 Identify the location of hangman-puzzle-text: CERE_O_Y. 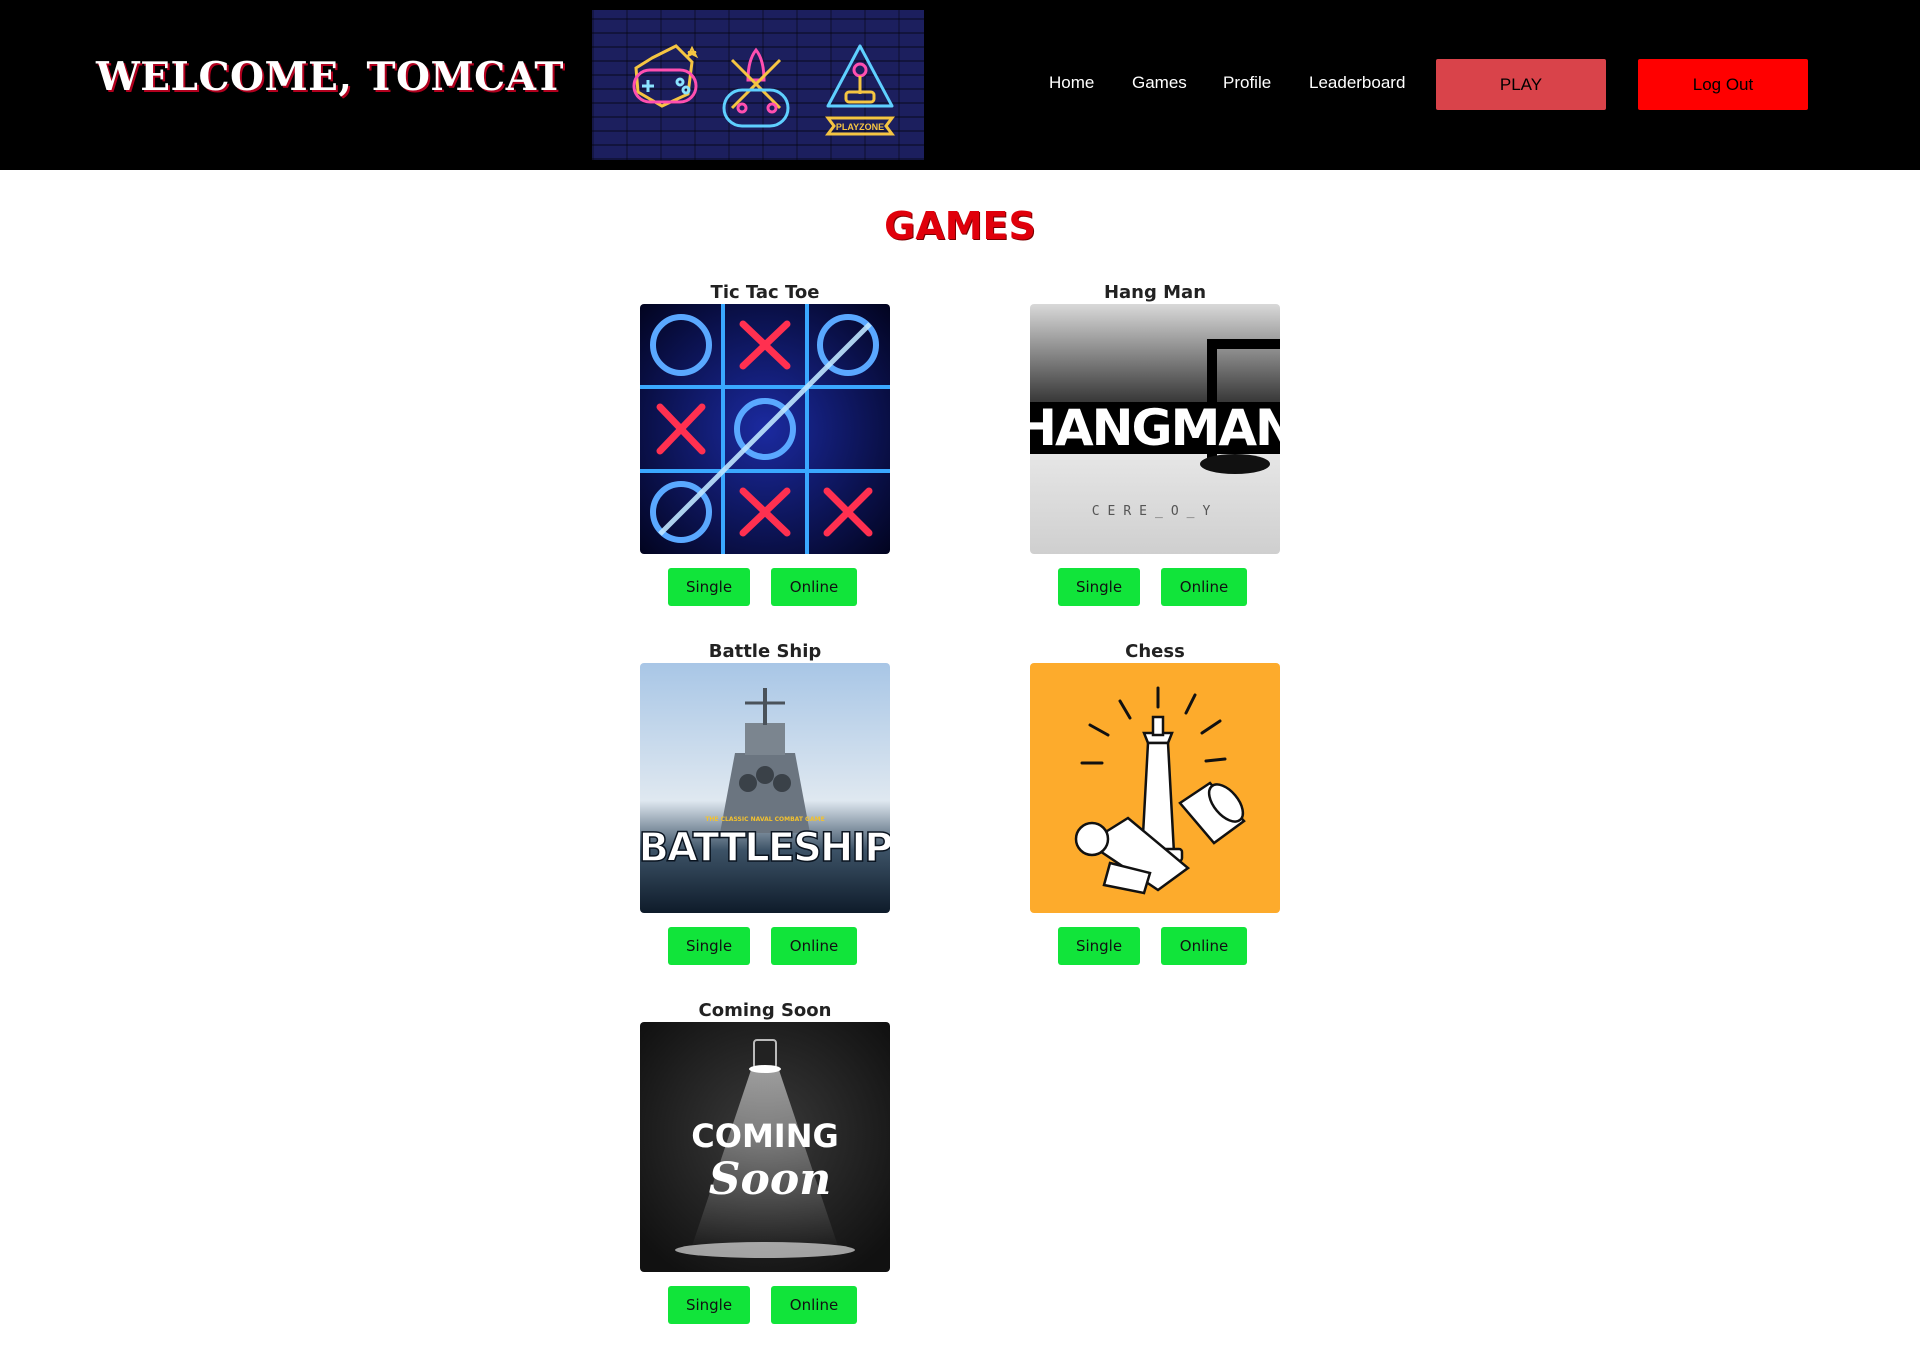
(1155, 511).